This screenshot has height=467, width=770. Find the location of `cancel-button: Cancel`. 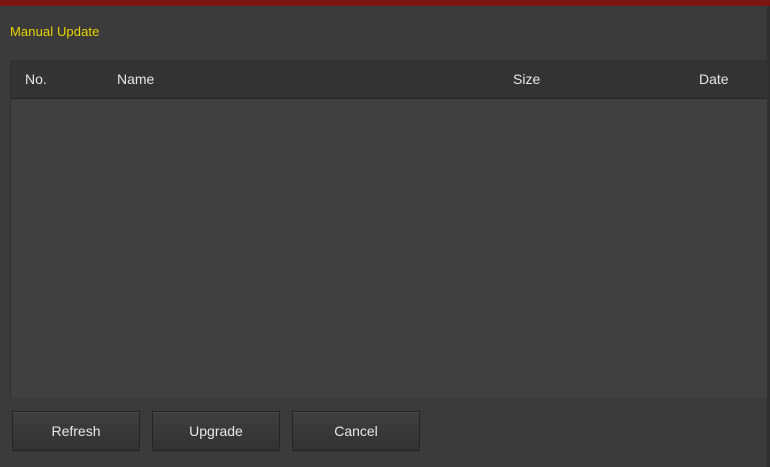

cancel-button: Cancel is located at coordinates (356, 431).